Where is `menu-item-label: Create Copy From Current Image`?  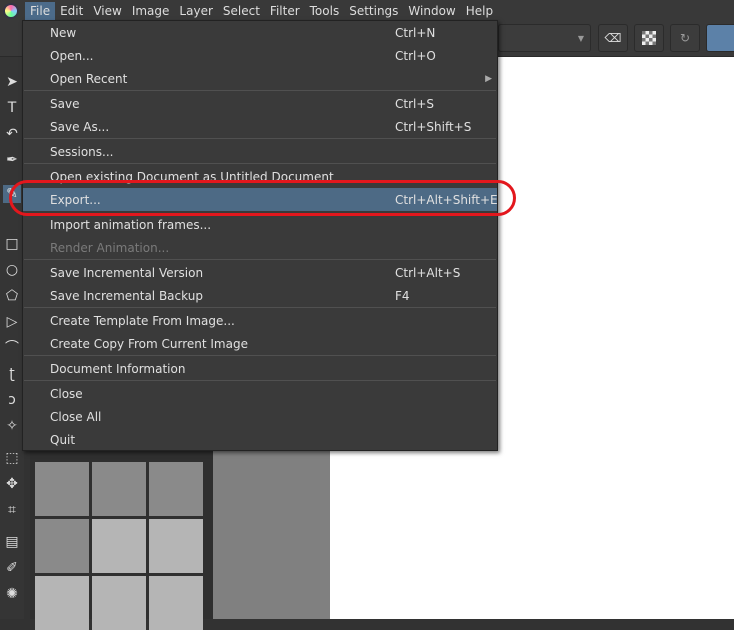
menu-item-label: Create Copy From Current Image is located at coordinates (149, 343).